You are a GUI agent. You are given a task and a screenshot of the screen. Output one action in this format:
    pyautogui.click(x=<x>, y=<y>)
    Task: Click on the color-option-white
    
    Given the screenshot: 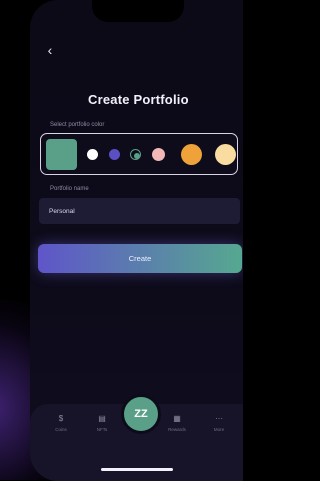 What is the action you would take?
    pyautogui.click(x=92, y=154)
    